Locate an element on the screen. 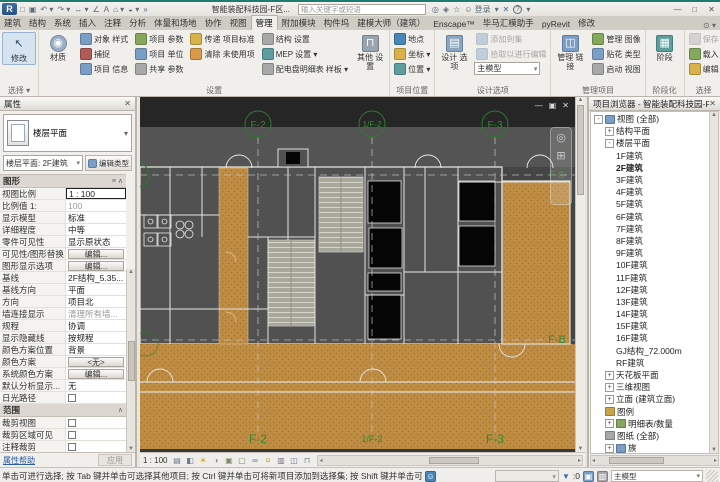  tree-item-16: 14F建筑 is located at coordinates (650, 314).